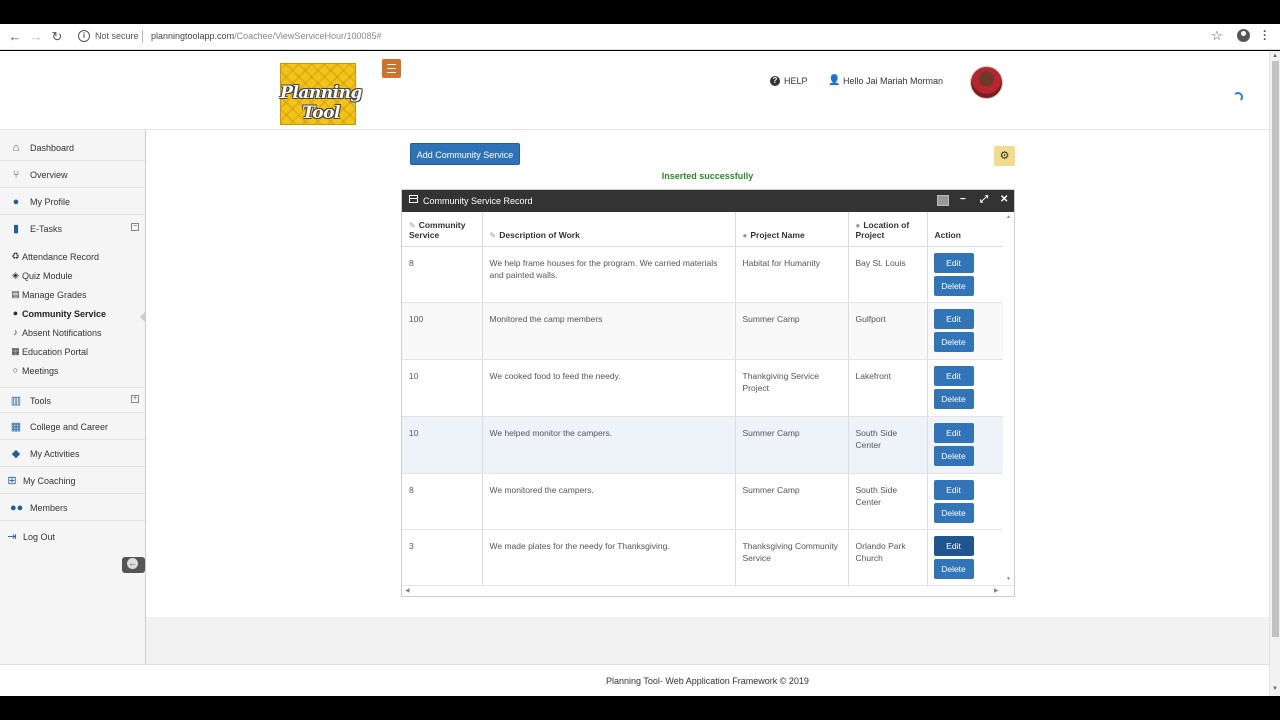 Image resolution: width=1280 pixels, height=720 pixels. I want to click on hours-cell: 3, so click(442, 557).